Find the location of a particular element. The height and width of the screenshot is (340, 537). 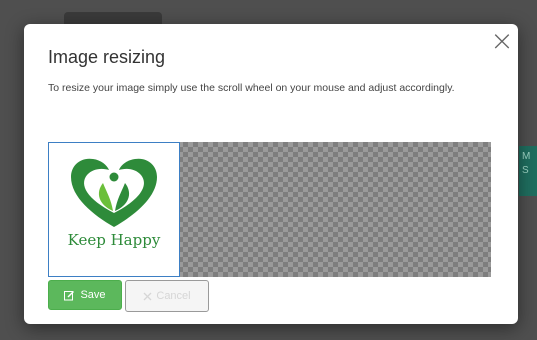

save-button: Save is located at coordinates (85, 295).